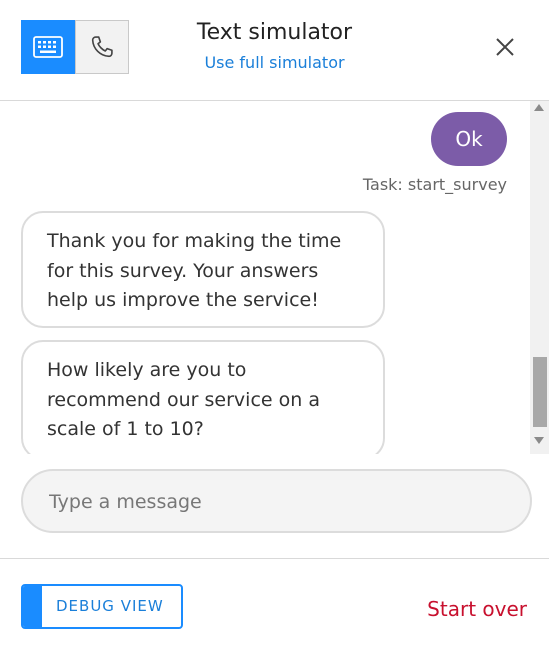  What do you see at coordinates (110, 606) in the screenshot?
I see `debug-view-label: DEBUG VIEW` at bounding box center [110, 606].